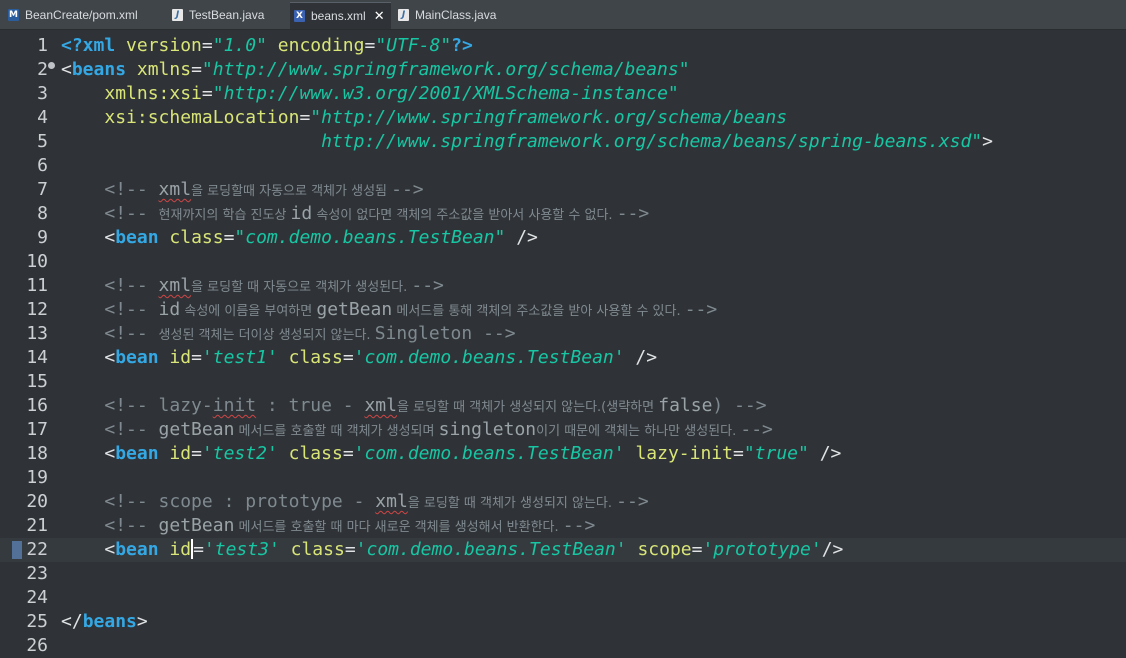  Describe the element at coordinates (51, 65) in the screenshot. I see `fold-marker-icon` at that location.